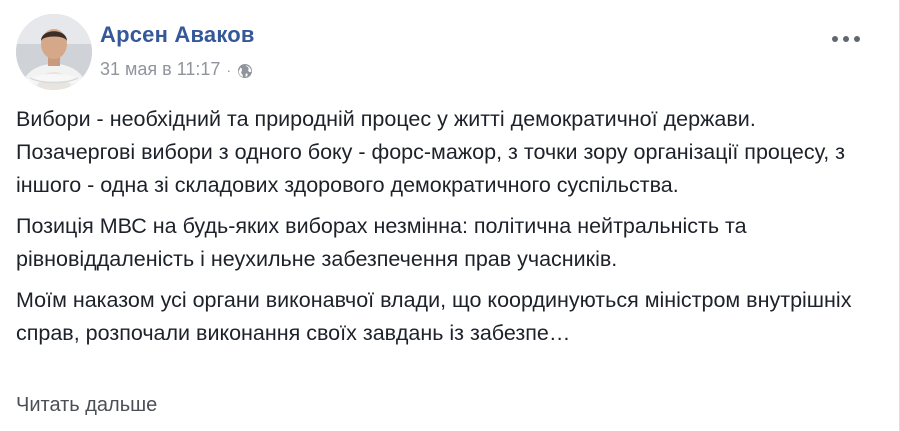 This screenshot has width=900, height=431. Describe the element at coordinates (160, 69) in the screenshot. I see `post-timestamp: 31 мая в 11:17` at that location.